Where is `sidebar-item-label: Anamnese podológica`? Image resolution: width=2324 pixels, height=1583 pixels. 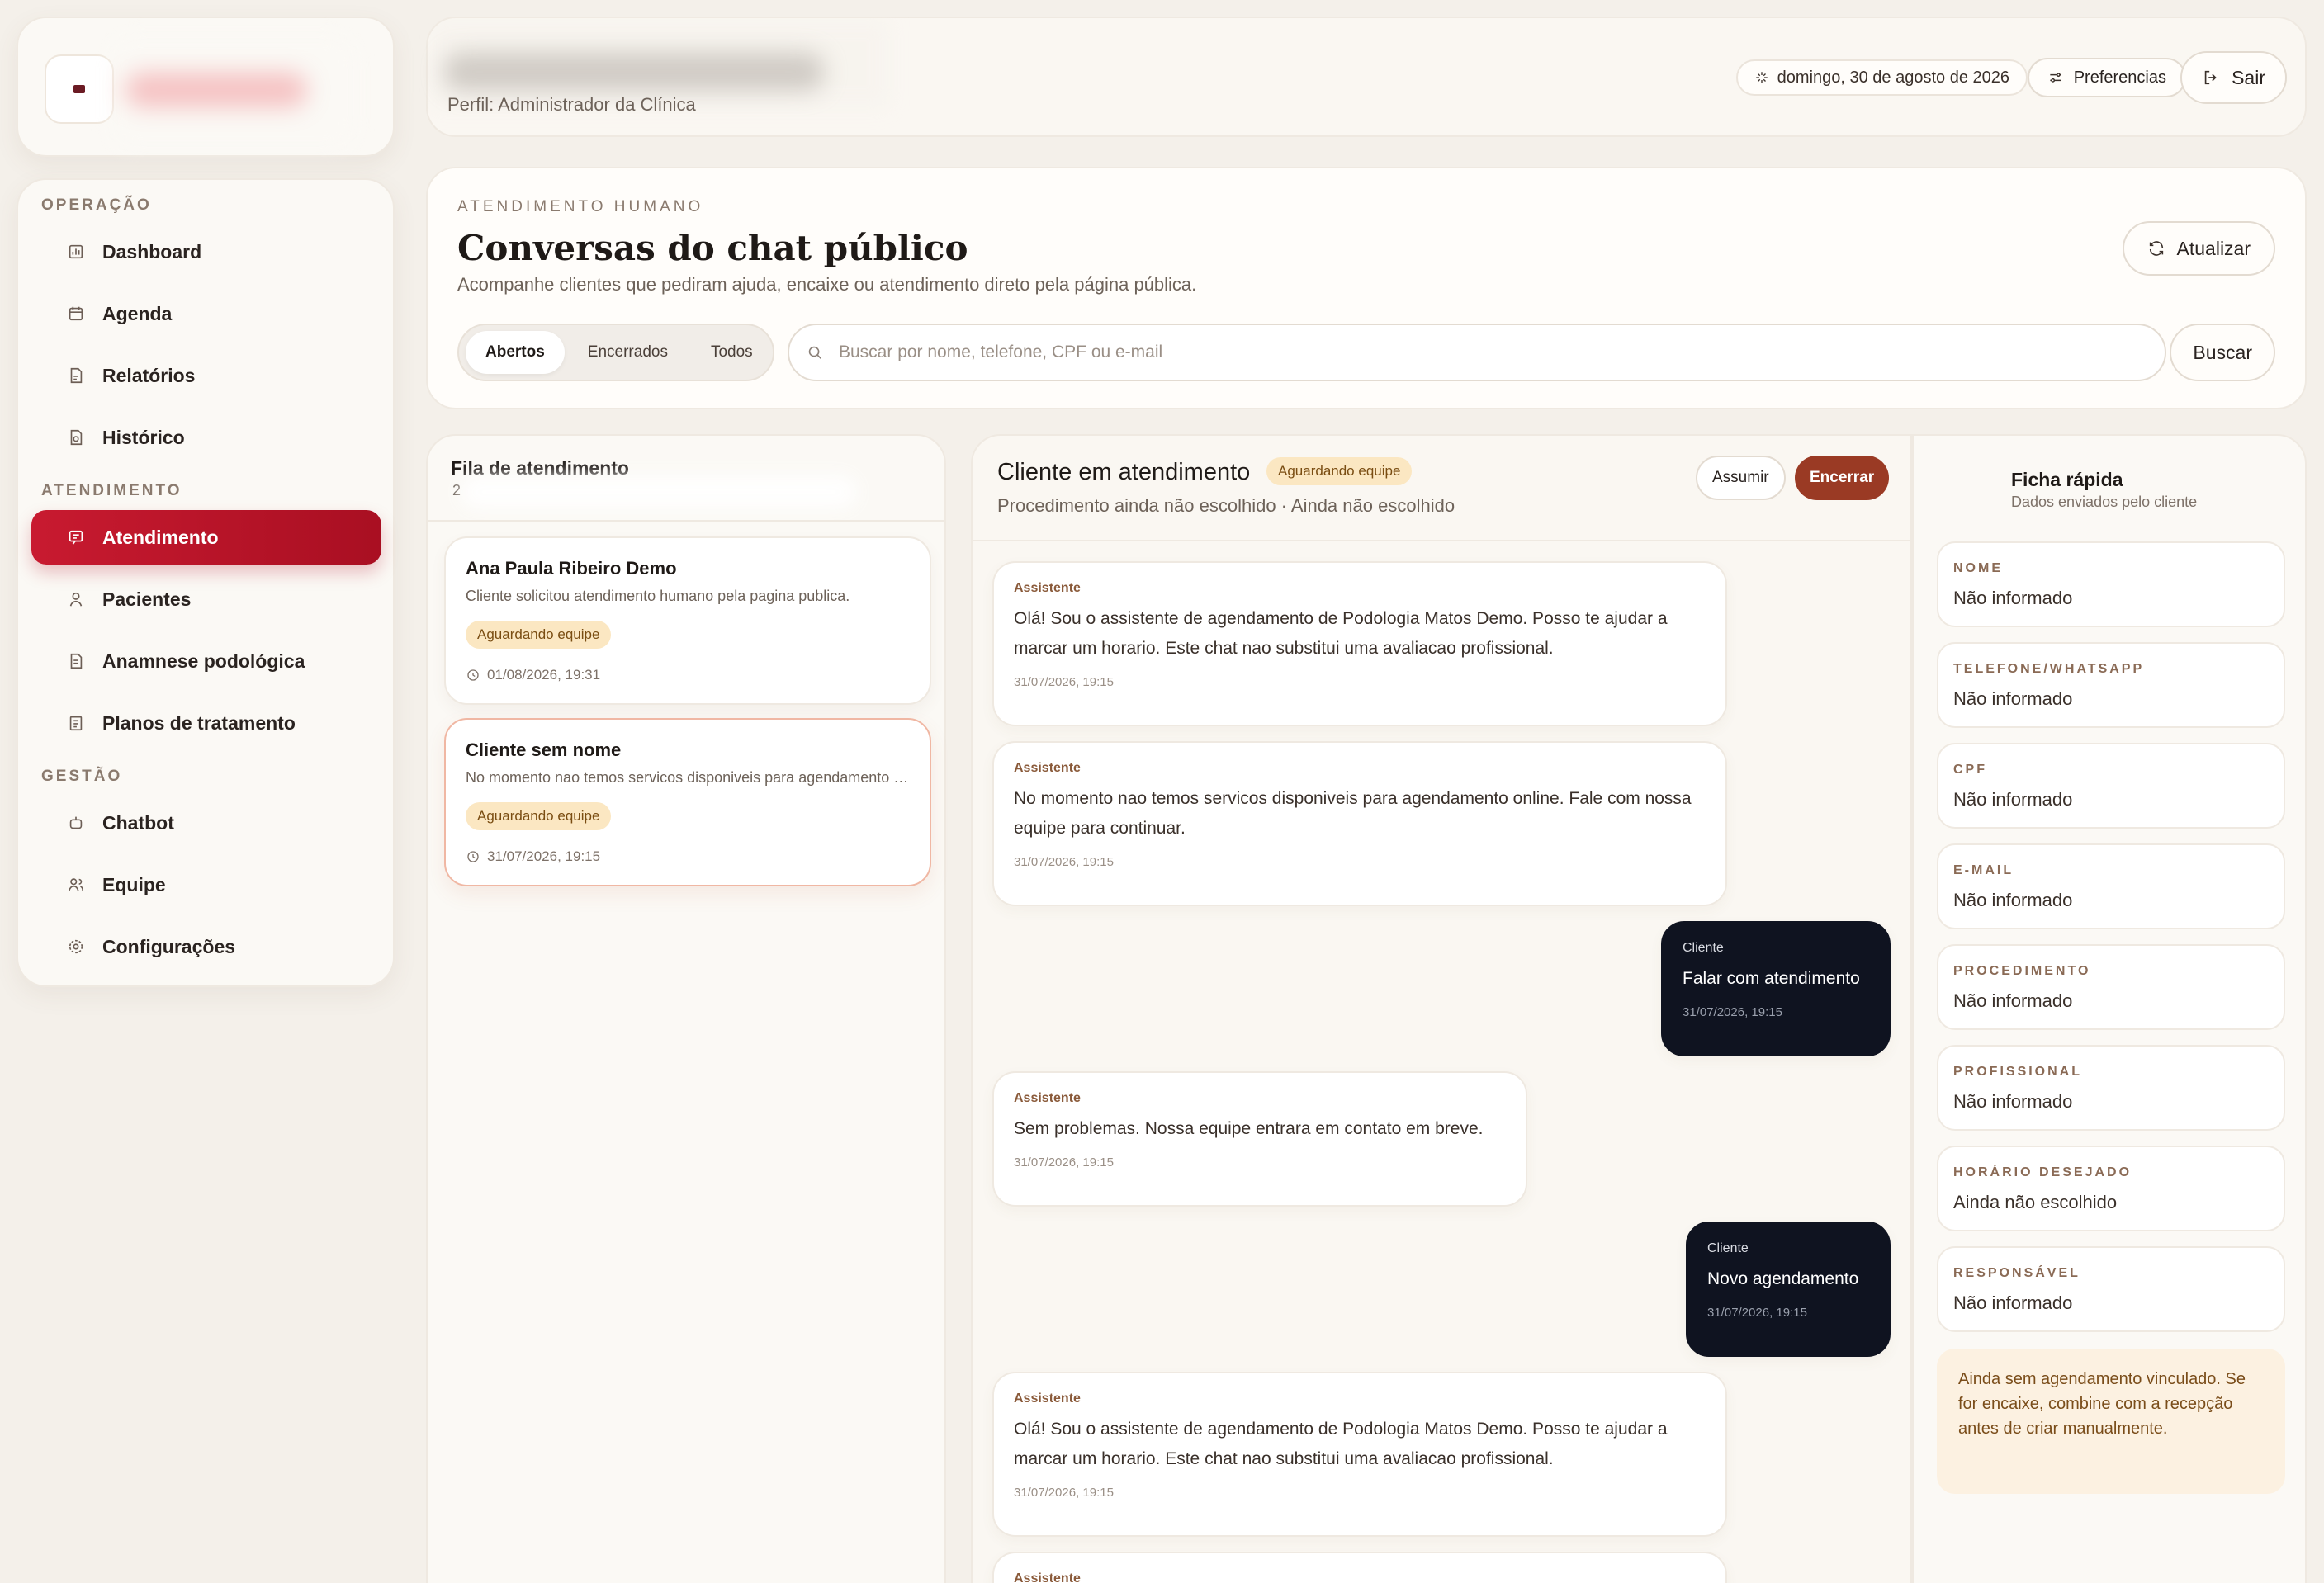
sidebar-item-label: Anamnese podológica is located at coordinates (203, 661).